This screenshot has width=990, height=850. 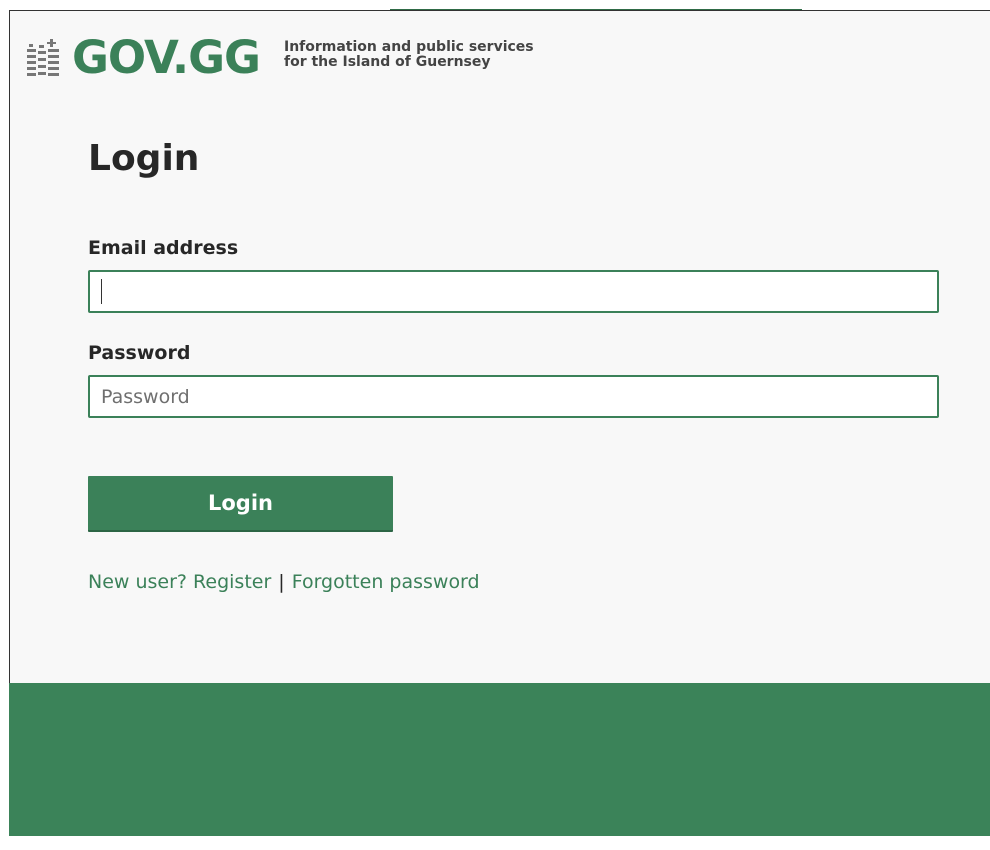 I want to click on register-link: New user? Register, so click(x=179, y=582).